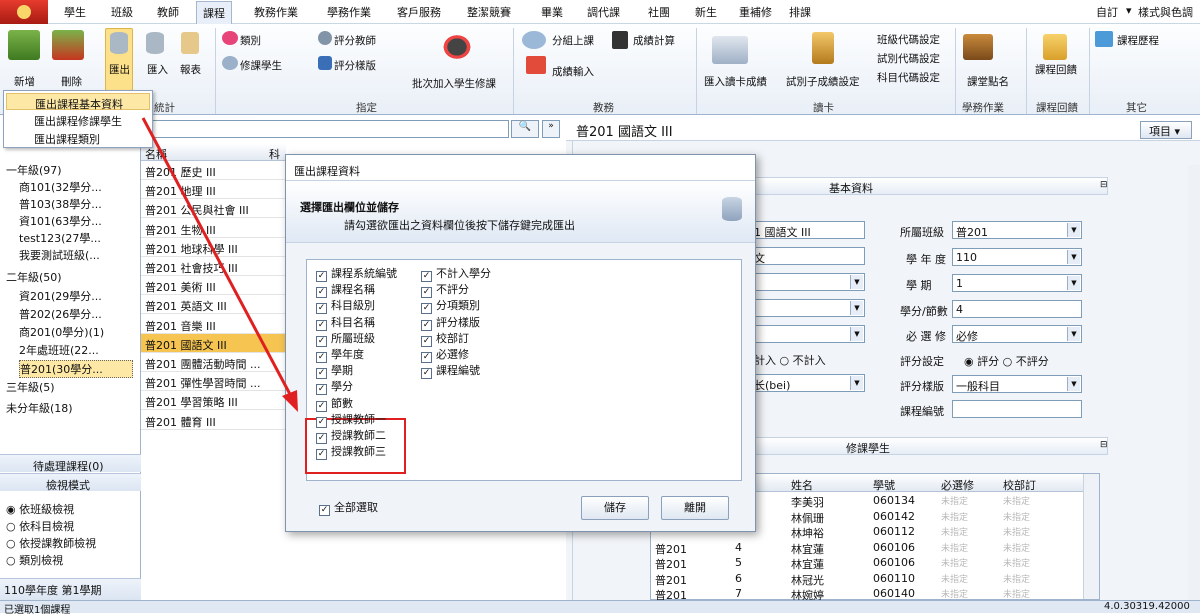 This screenshot has height=616, width=1200. What do you see at coordinates (217, 258) in the screenshot?
I see `arrow-line` at bounding box center [217, 258].